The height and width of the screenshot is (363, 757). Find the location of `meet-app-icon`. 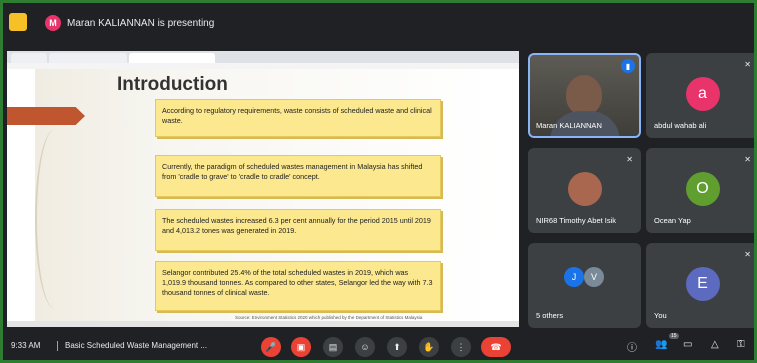

meet-app-icon is located at coordinates (18, 22).